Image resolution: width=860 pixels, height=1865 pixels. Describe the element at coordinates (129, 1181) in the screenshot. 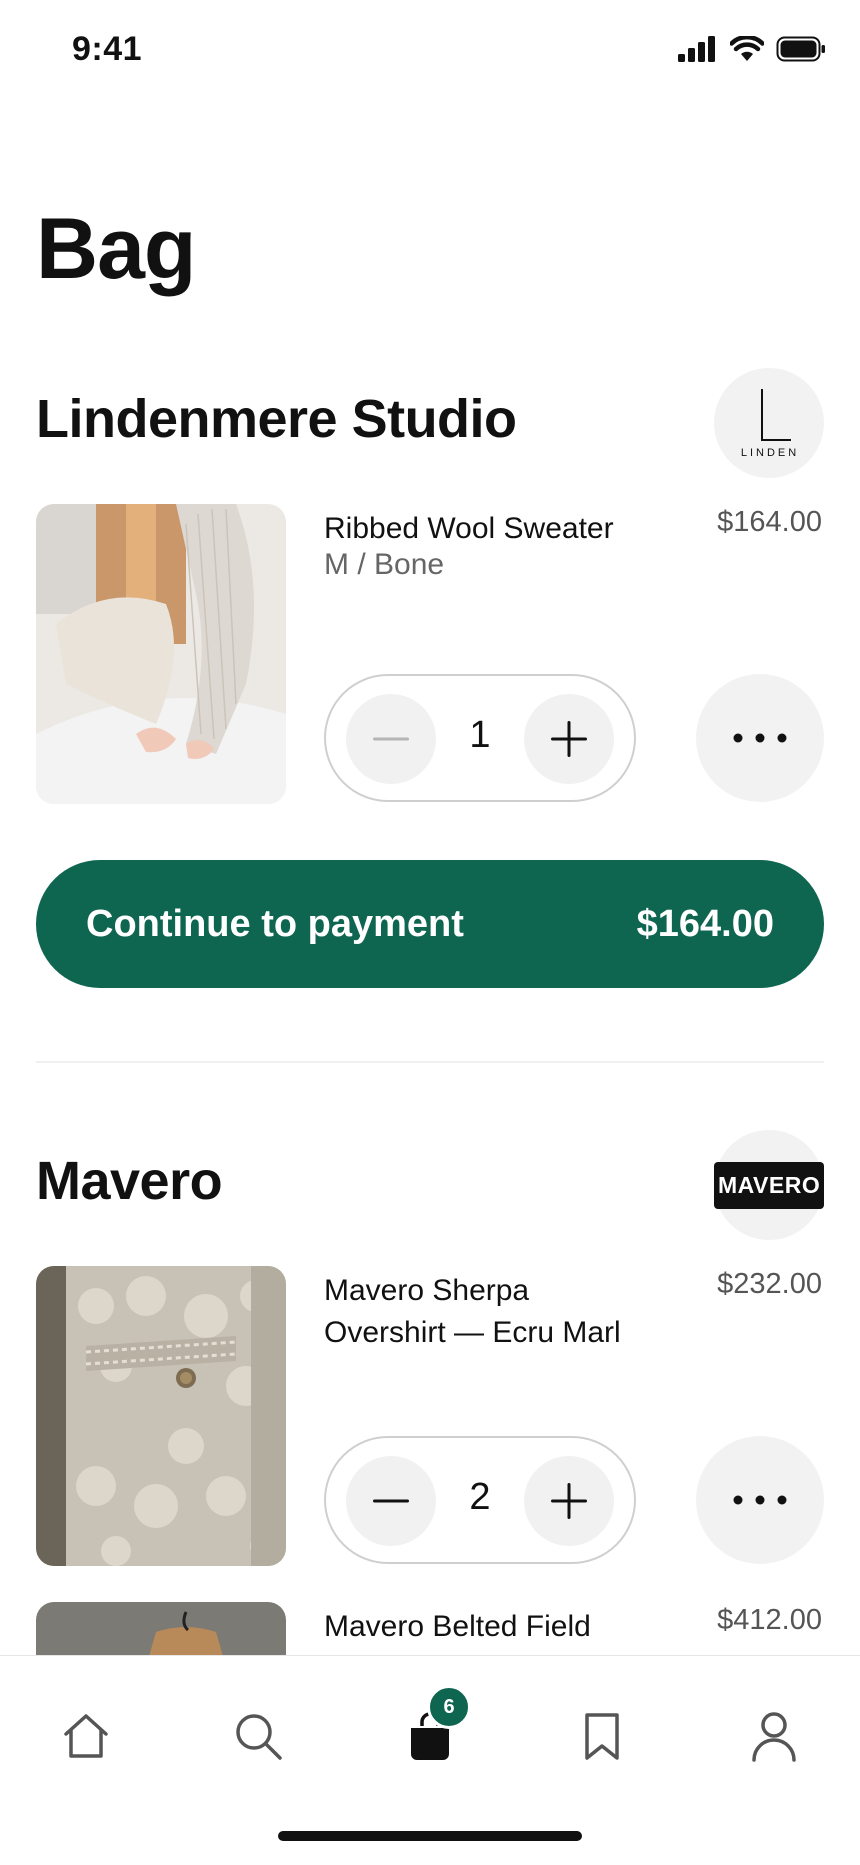

I see `store-name: Mavero` at that location.